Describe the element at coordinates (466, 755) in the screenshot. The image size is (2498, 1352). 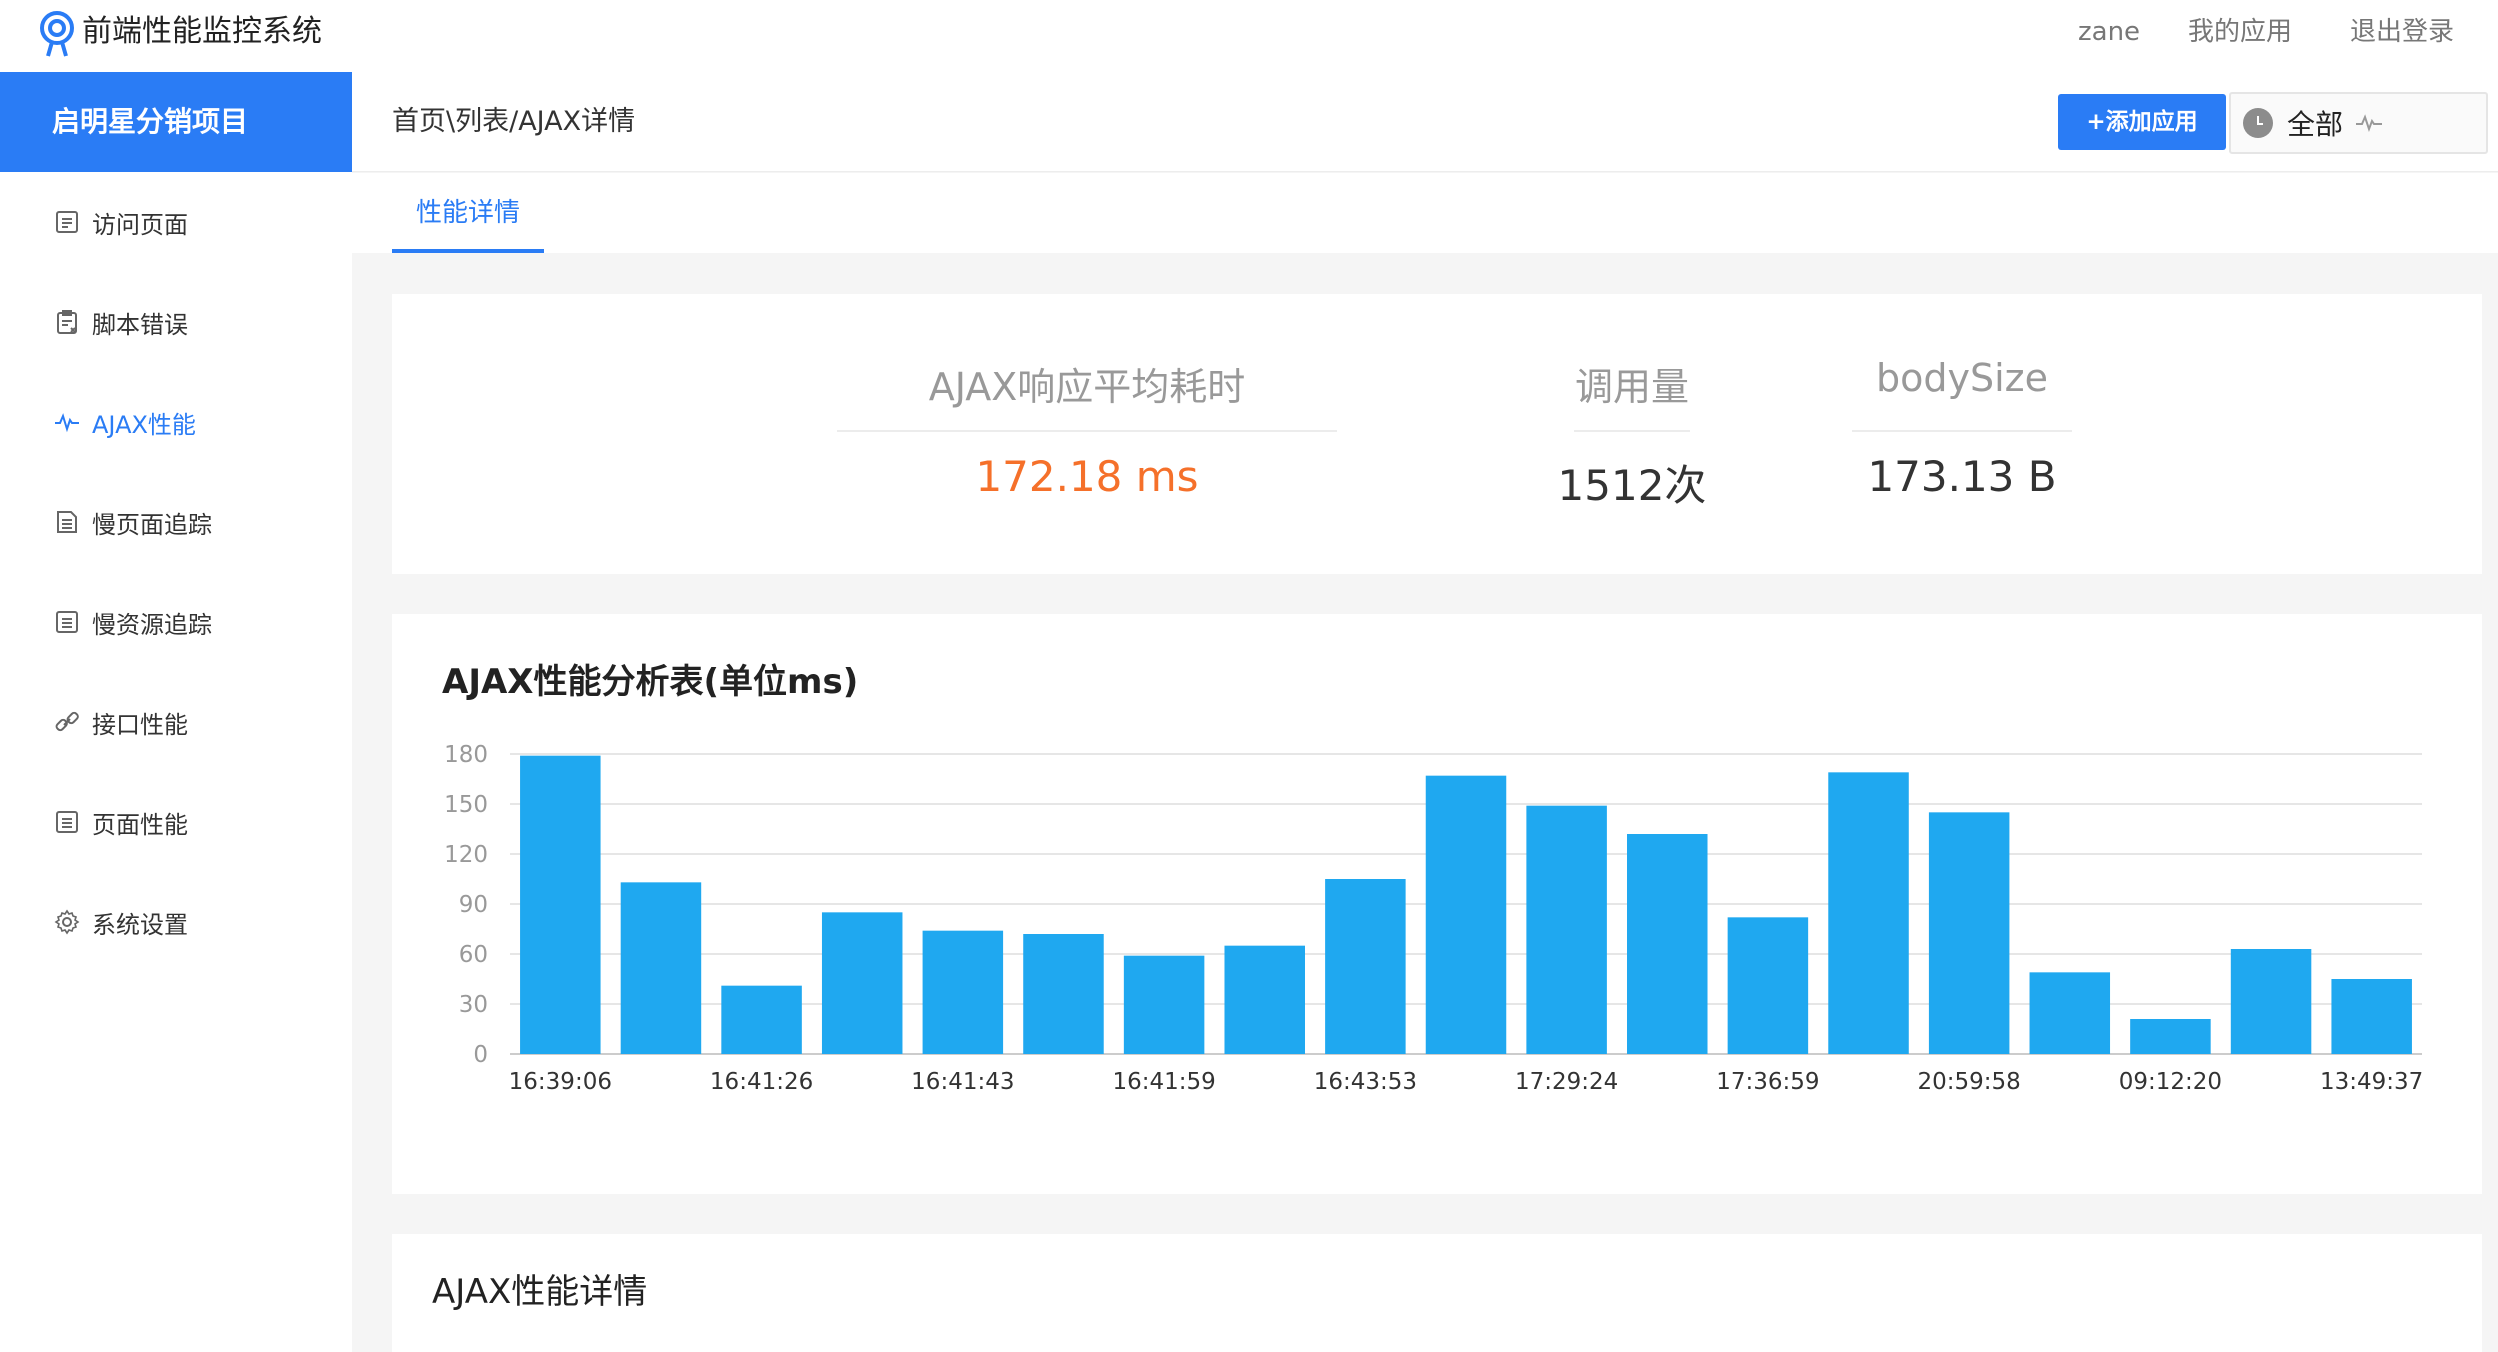
I see `y-tick-label: 180` at that location.